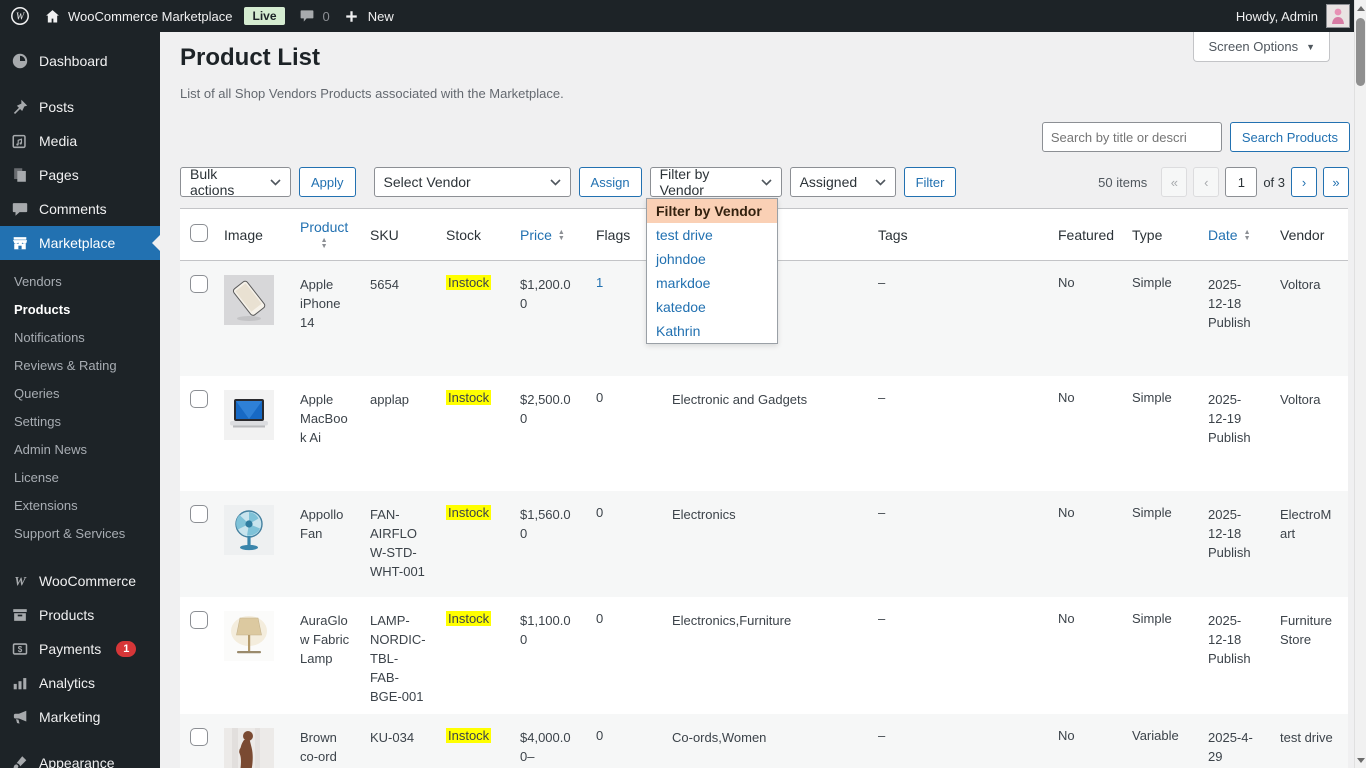  I want to click on submenu-item-vendors: Vendors, so click(80, 282).